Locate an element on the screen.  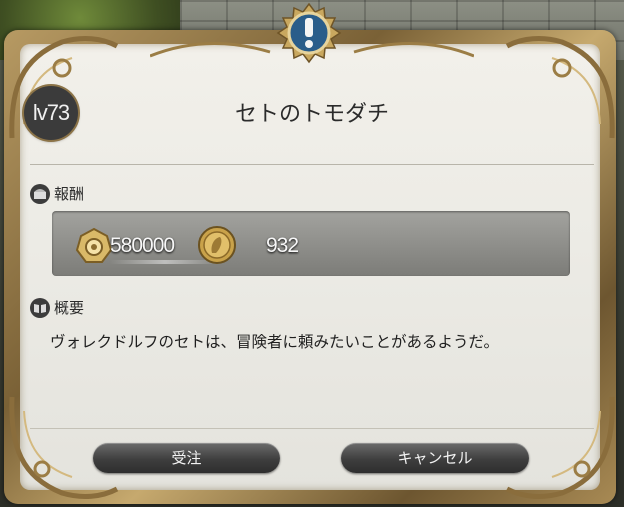
cancel-button: キャンセル is located at coordinates (435, 458).